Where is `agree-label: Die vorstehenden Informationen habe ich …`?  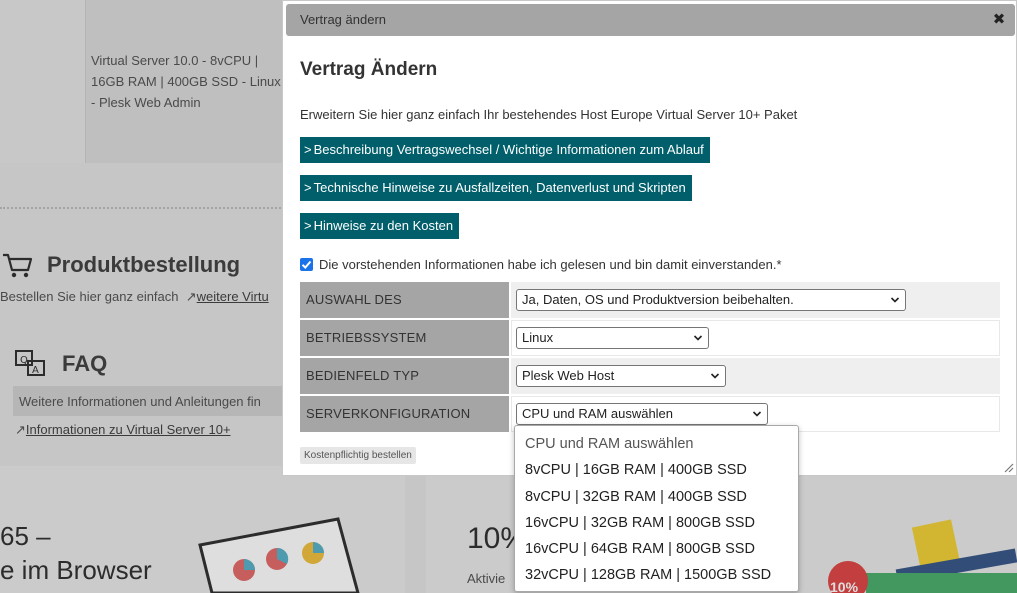
agree-label: Die vorstehenden Informationen habe ich … is located at coordinates (550, 264).